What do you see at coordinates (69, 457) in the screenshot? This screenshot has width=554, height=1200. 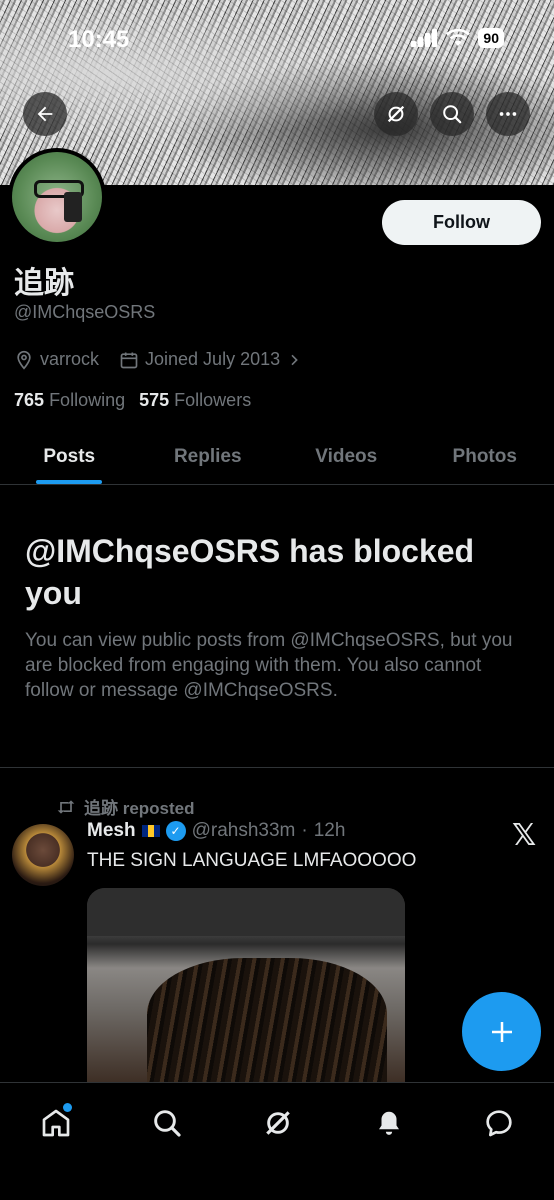 I see `tab-posts: Posts` at bounding box center [69, 457].